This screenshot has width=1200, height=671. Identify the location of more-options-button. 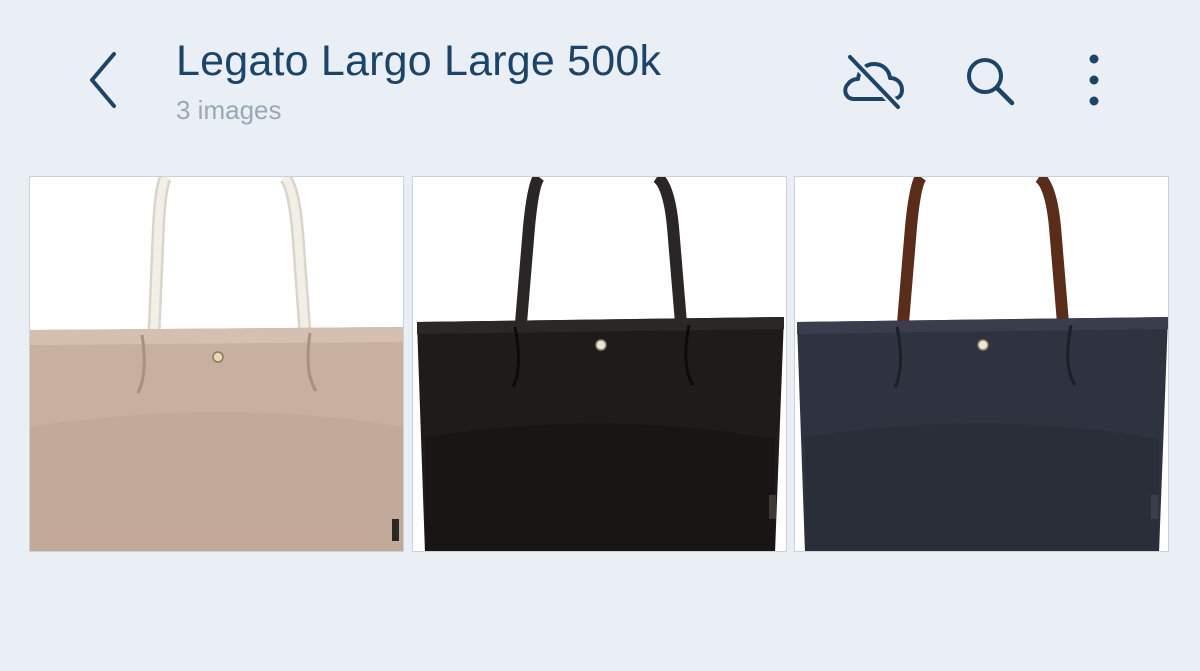
(1094, 81).